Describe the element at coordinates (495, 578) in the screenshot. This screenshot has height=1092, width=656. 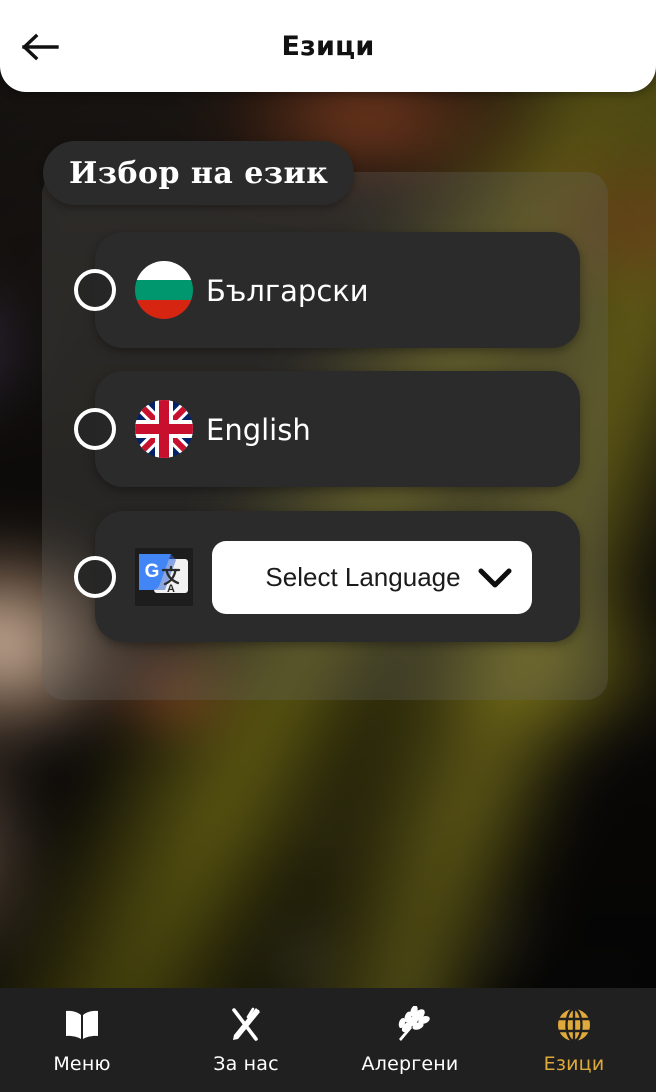
I see `chevron-down-icon` at that location.